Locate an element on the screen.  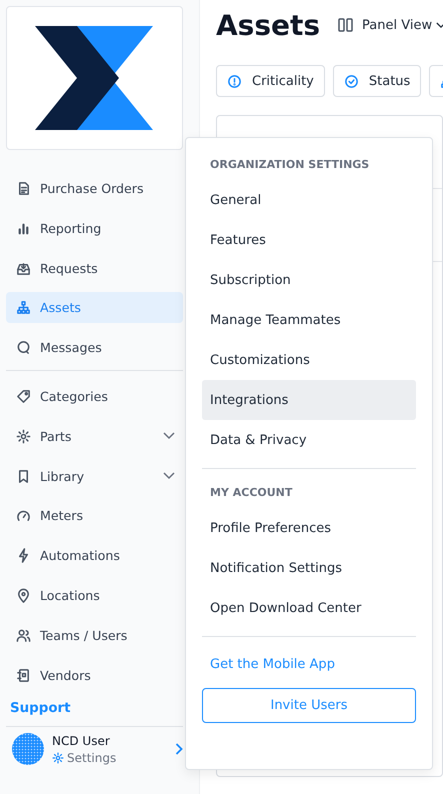
inbox-icon is located at coordinates (23, 268).